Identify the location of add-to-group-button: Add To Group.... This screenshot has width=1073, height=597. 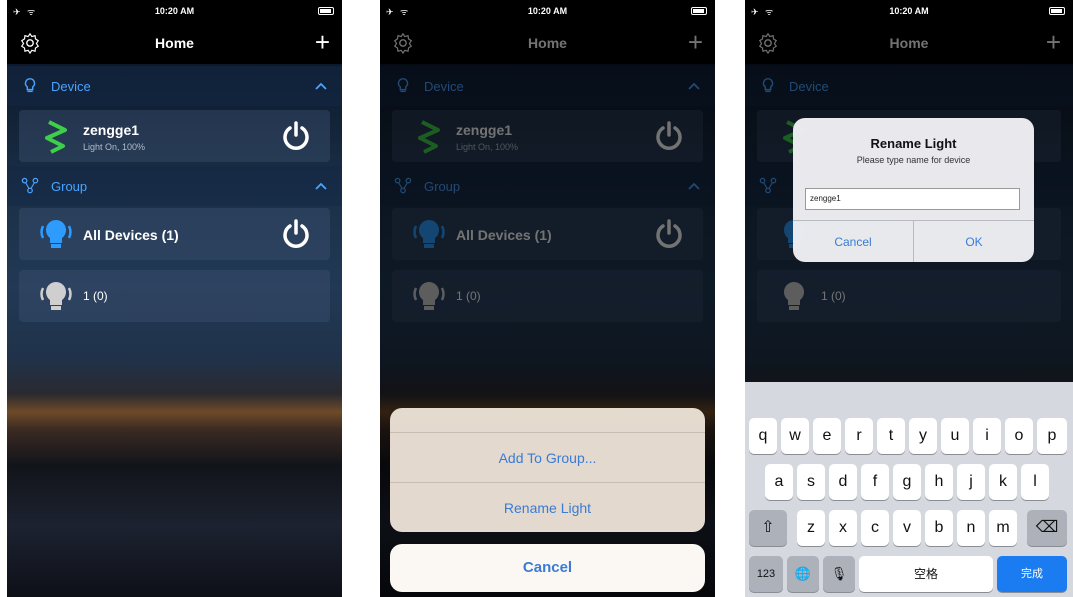
(547, 457).